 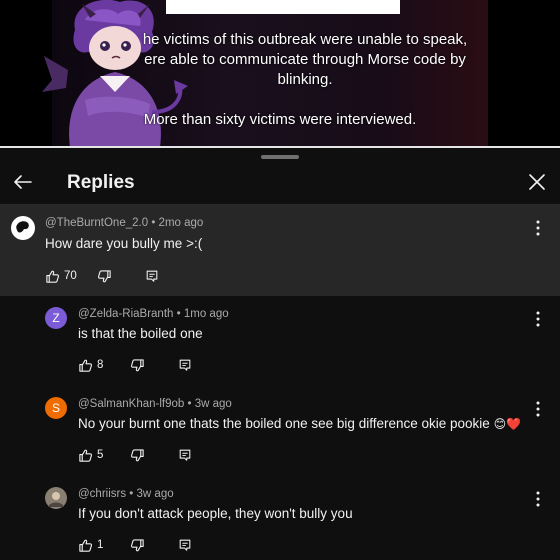 I want to click on like-count: 5, so click(x=100, y=455).